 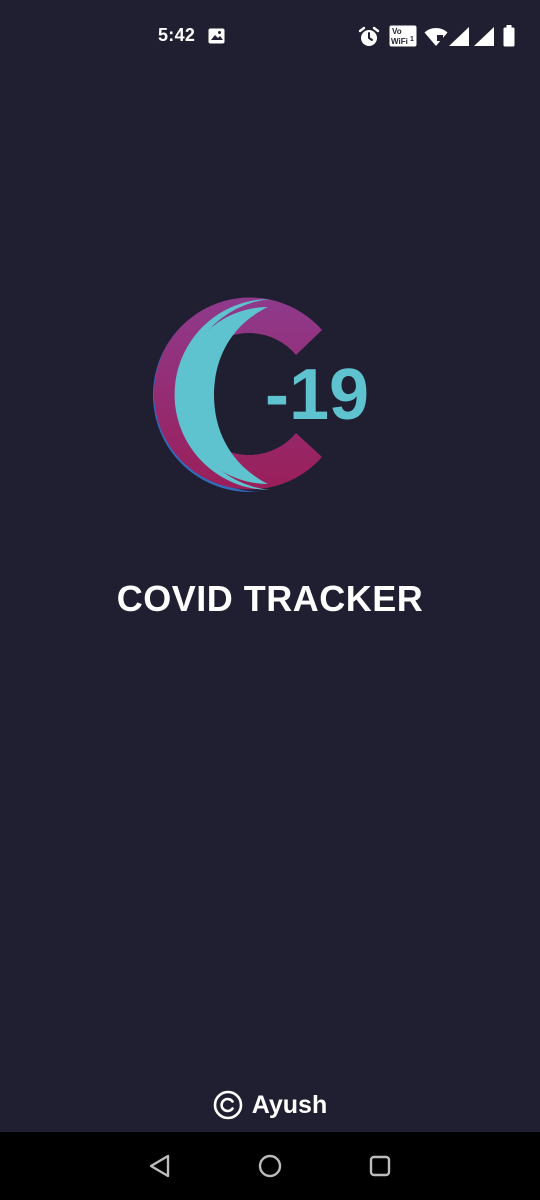 What do you see at coordinates (289, 1104) in the screenshot?
I see `credit-name: Ayush` at bounding box center [289, 1104].